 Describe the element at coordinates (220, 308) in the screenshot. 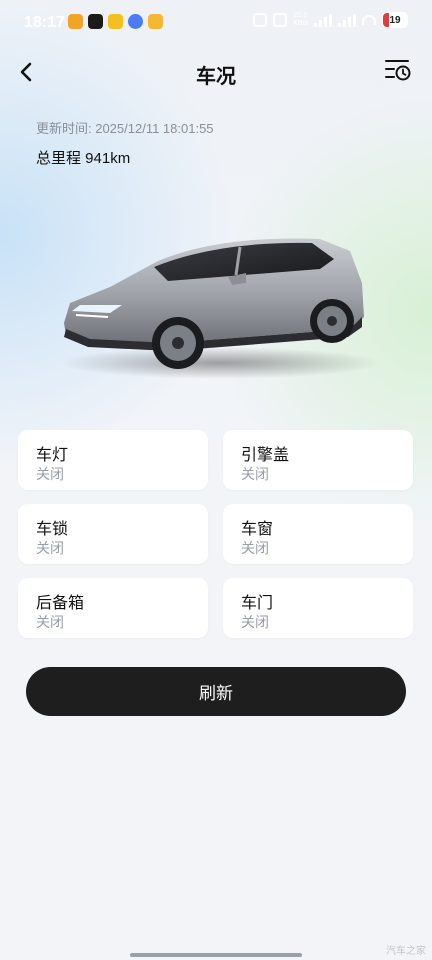

I see `car-illustration` at that location.